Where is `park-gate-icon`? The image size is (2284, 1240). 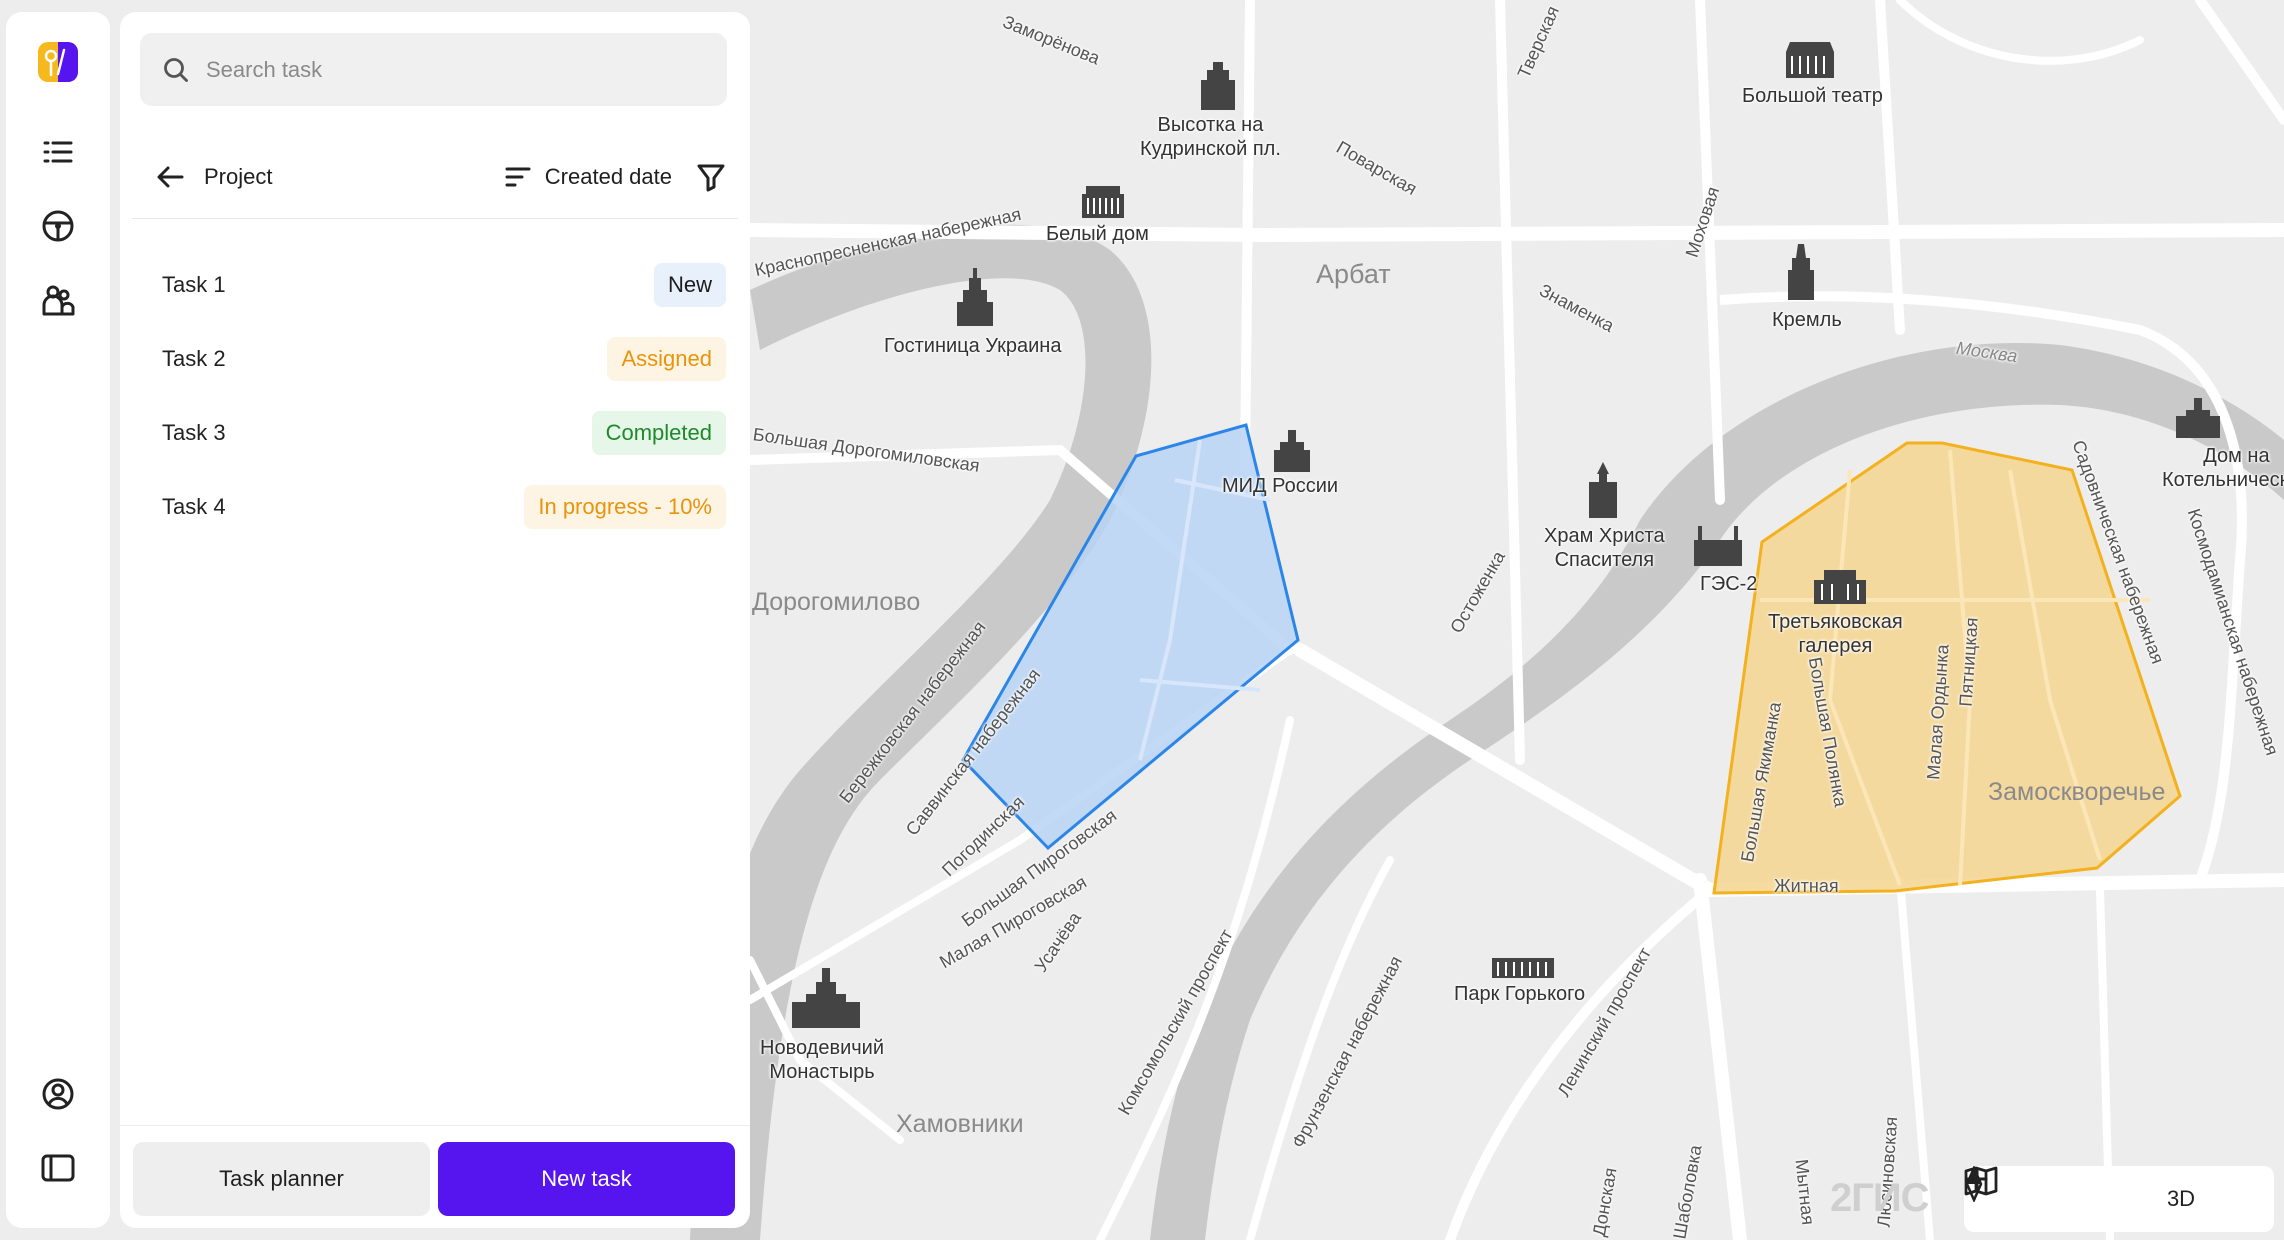 park-gate-icon is located at coordinates (1523, 968).